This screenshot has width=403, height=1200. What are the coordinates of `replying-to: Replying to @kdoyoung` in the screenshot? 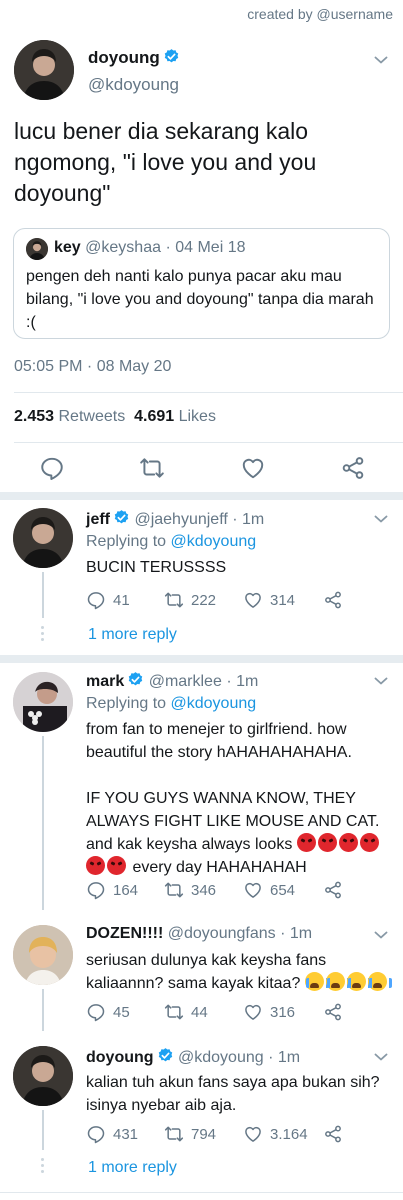 It's located at (171, 704).